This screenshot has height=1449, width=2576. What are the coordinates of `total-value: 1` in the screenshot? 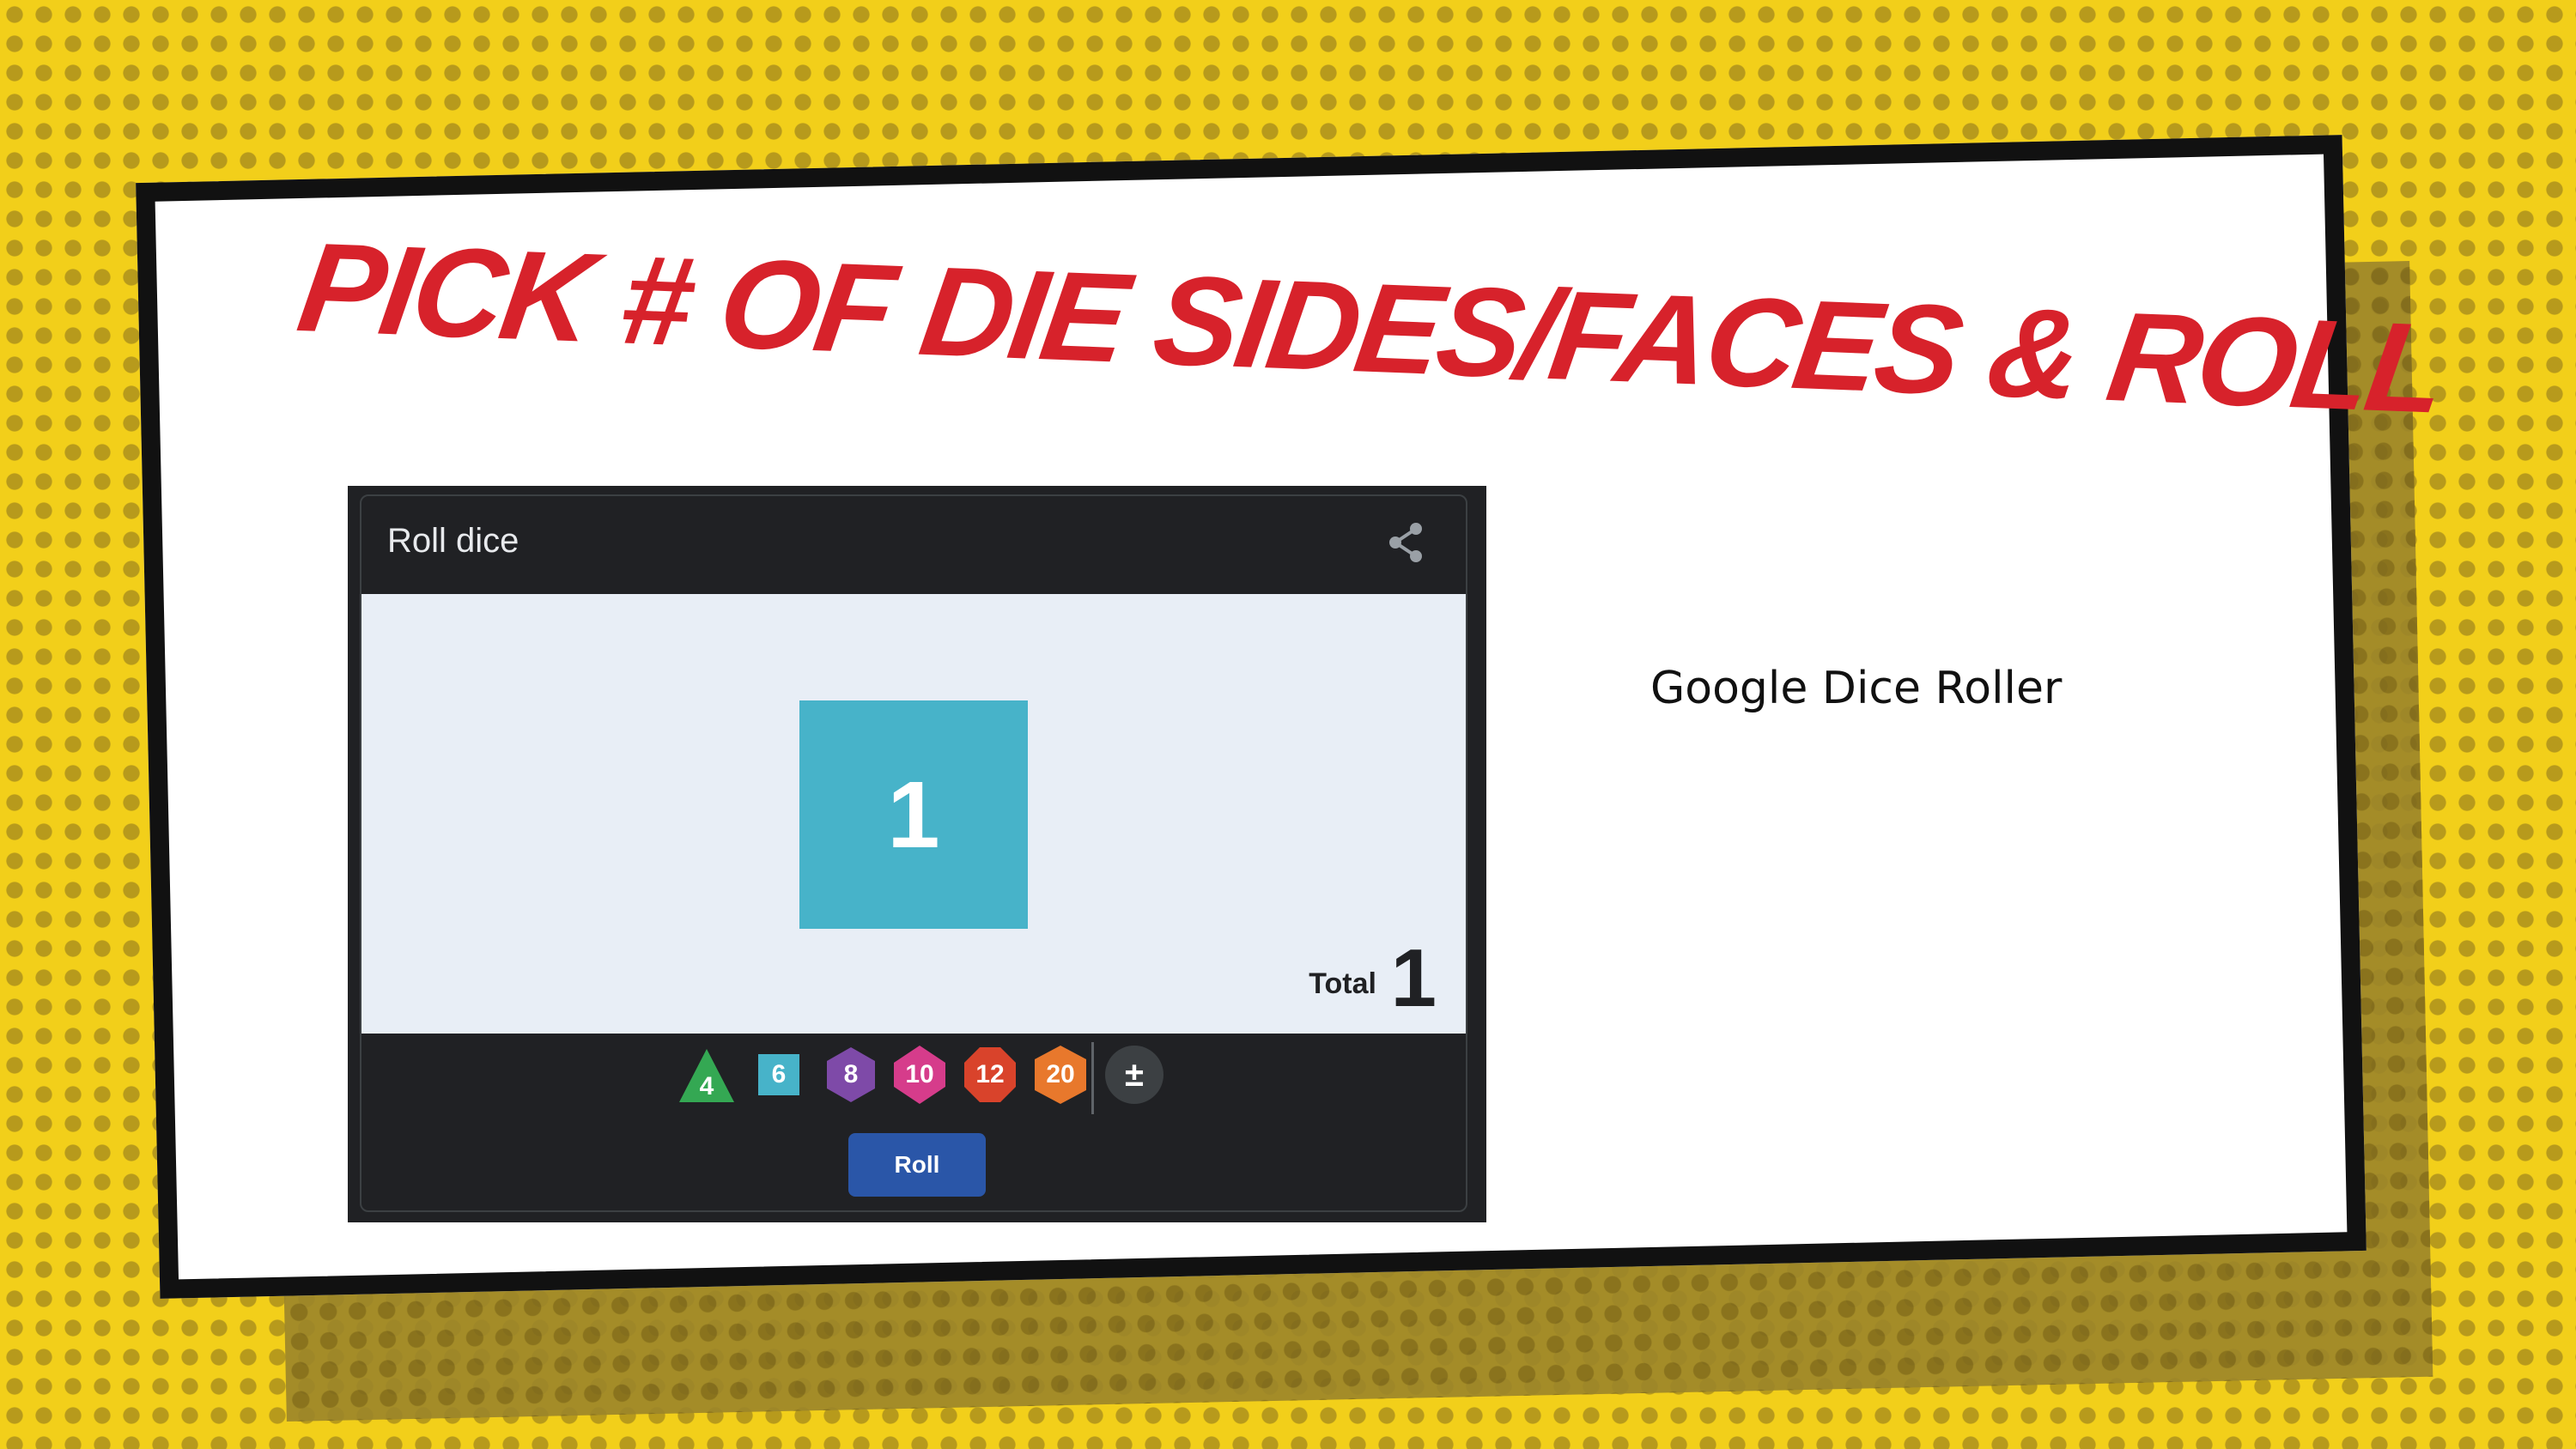 It's located at (1414, 978).